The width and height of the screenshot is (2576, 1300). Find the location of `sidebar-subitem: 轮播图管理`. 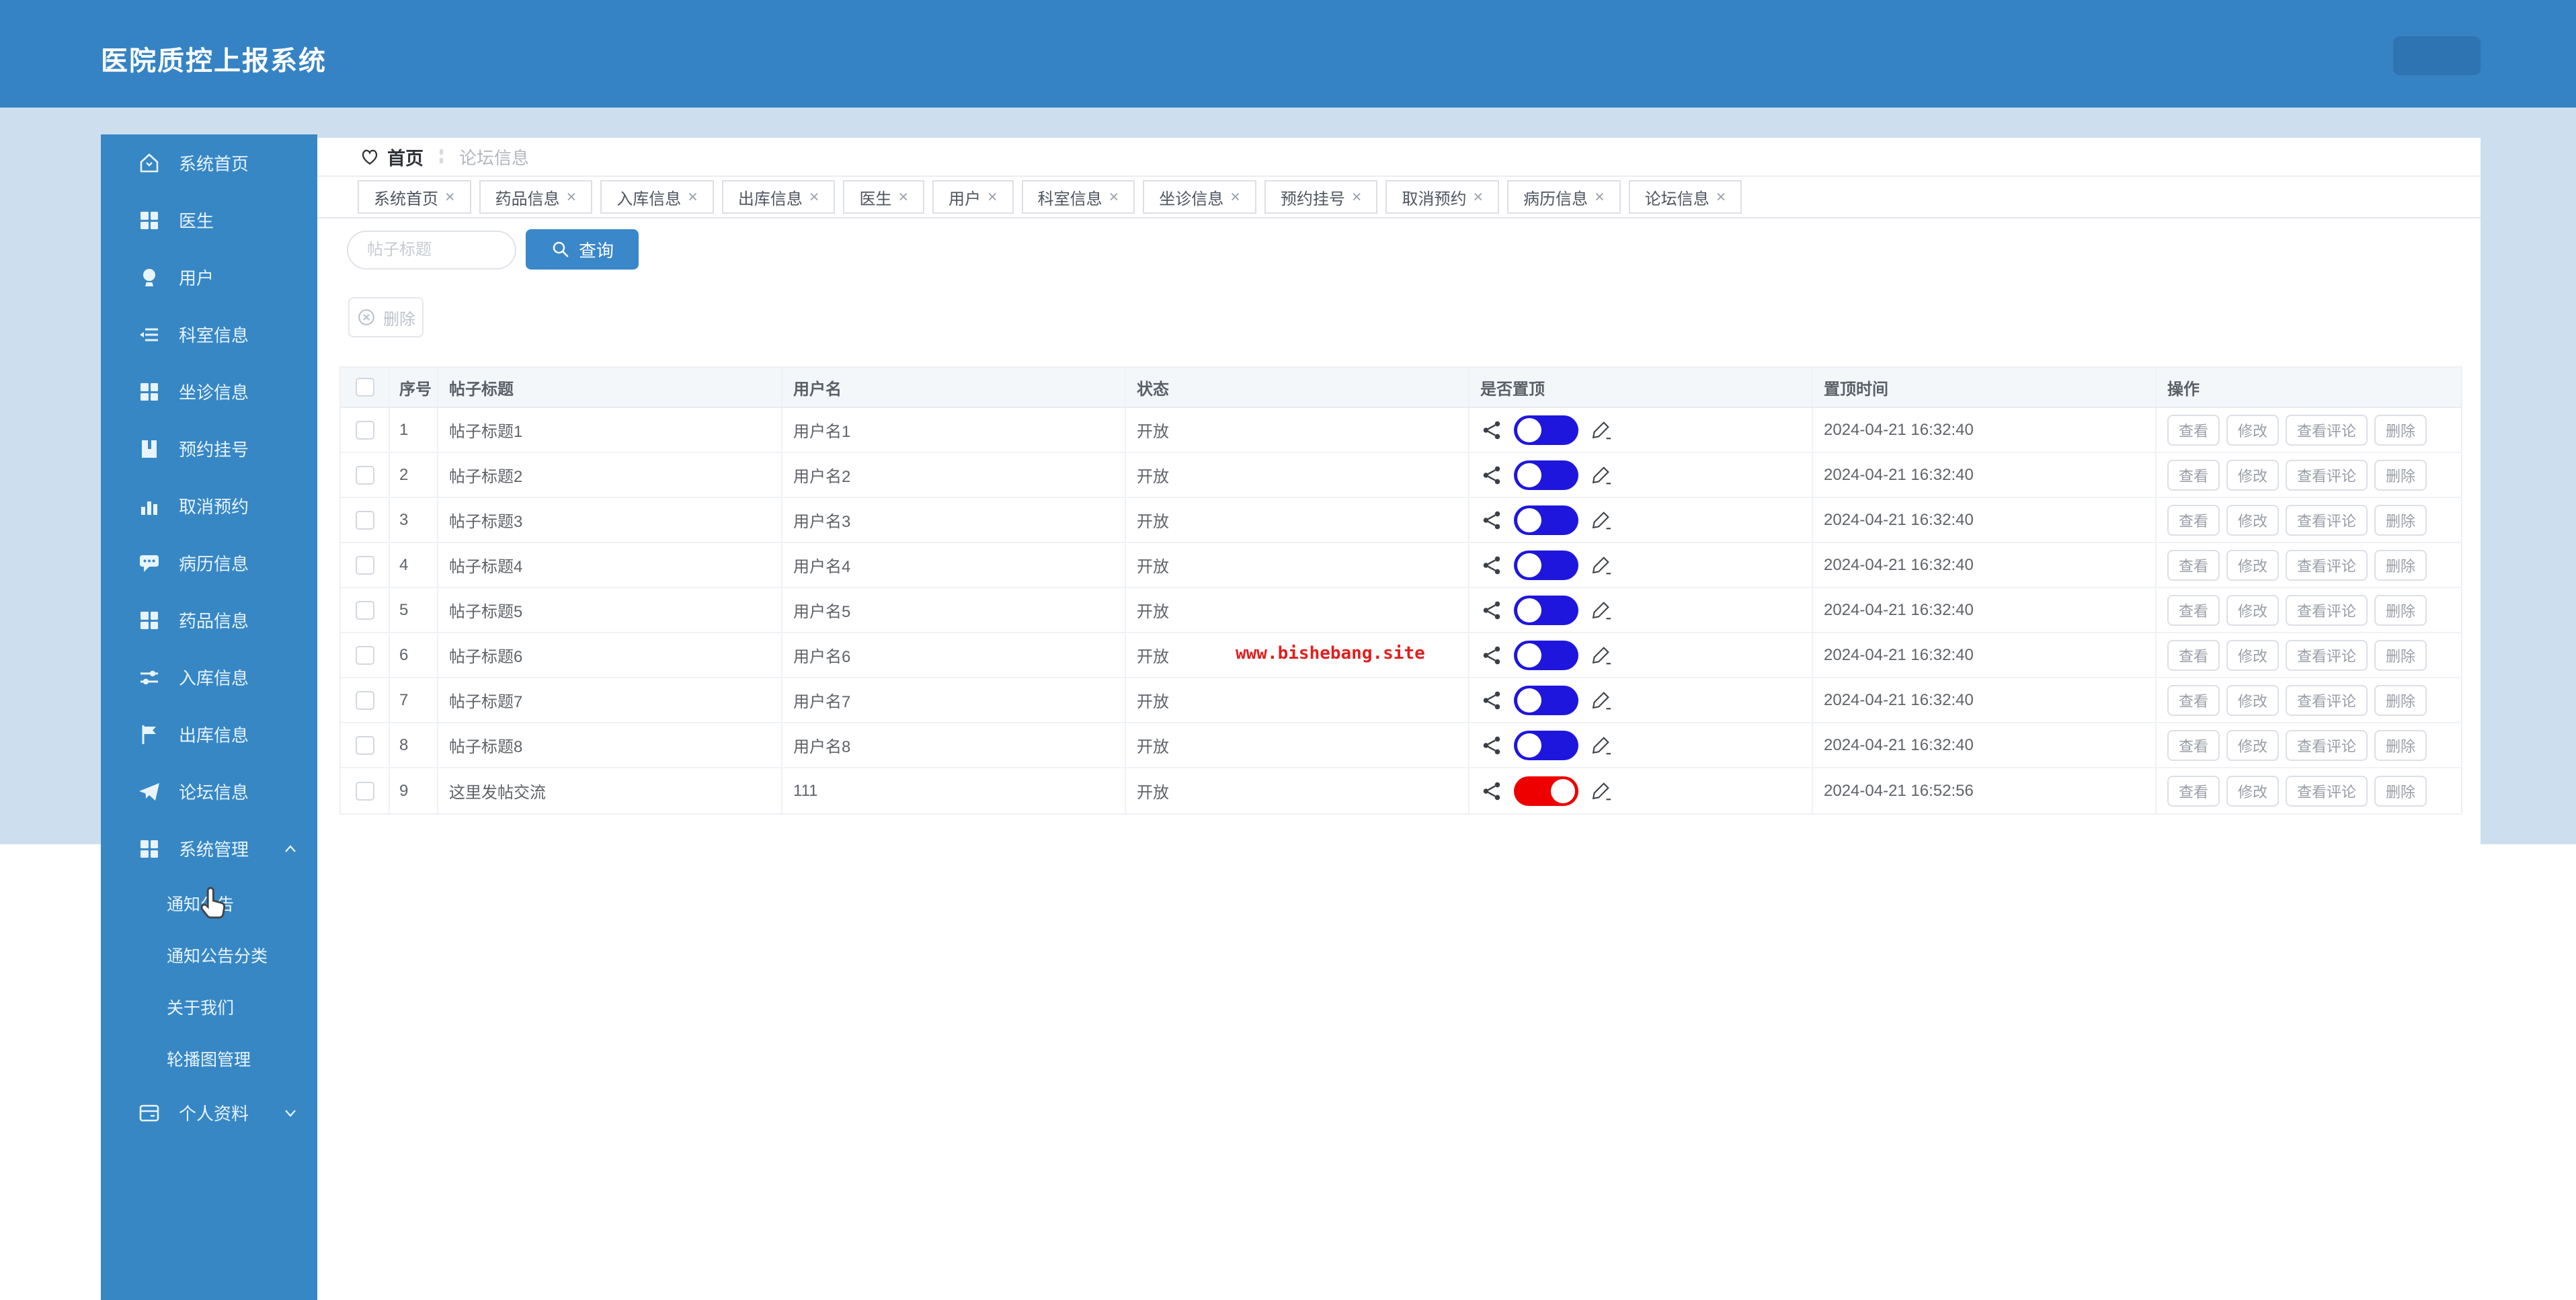

sidebar-subitem: 轮播图管理 is located at coordinates (209, 1058).